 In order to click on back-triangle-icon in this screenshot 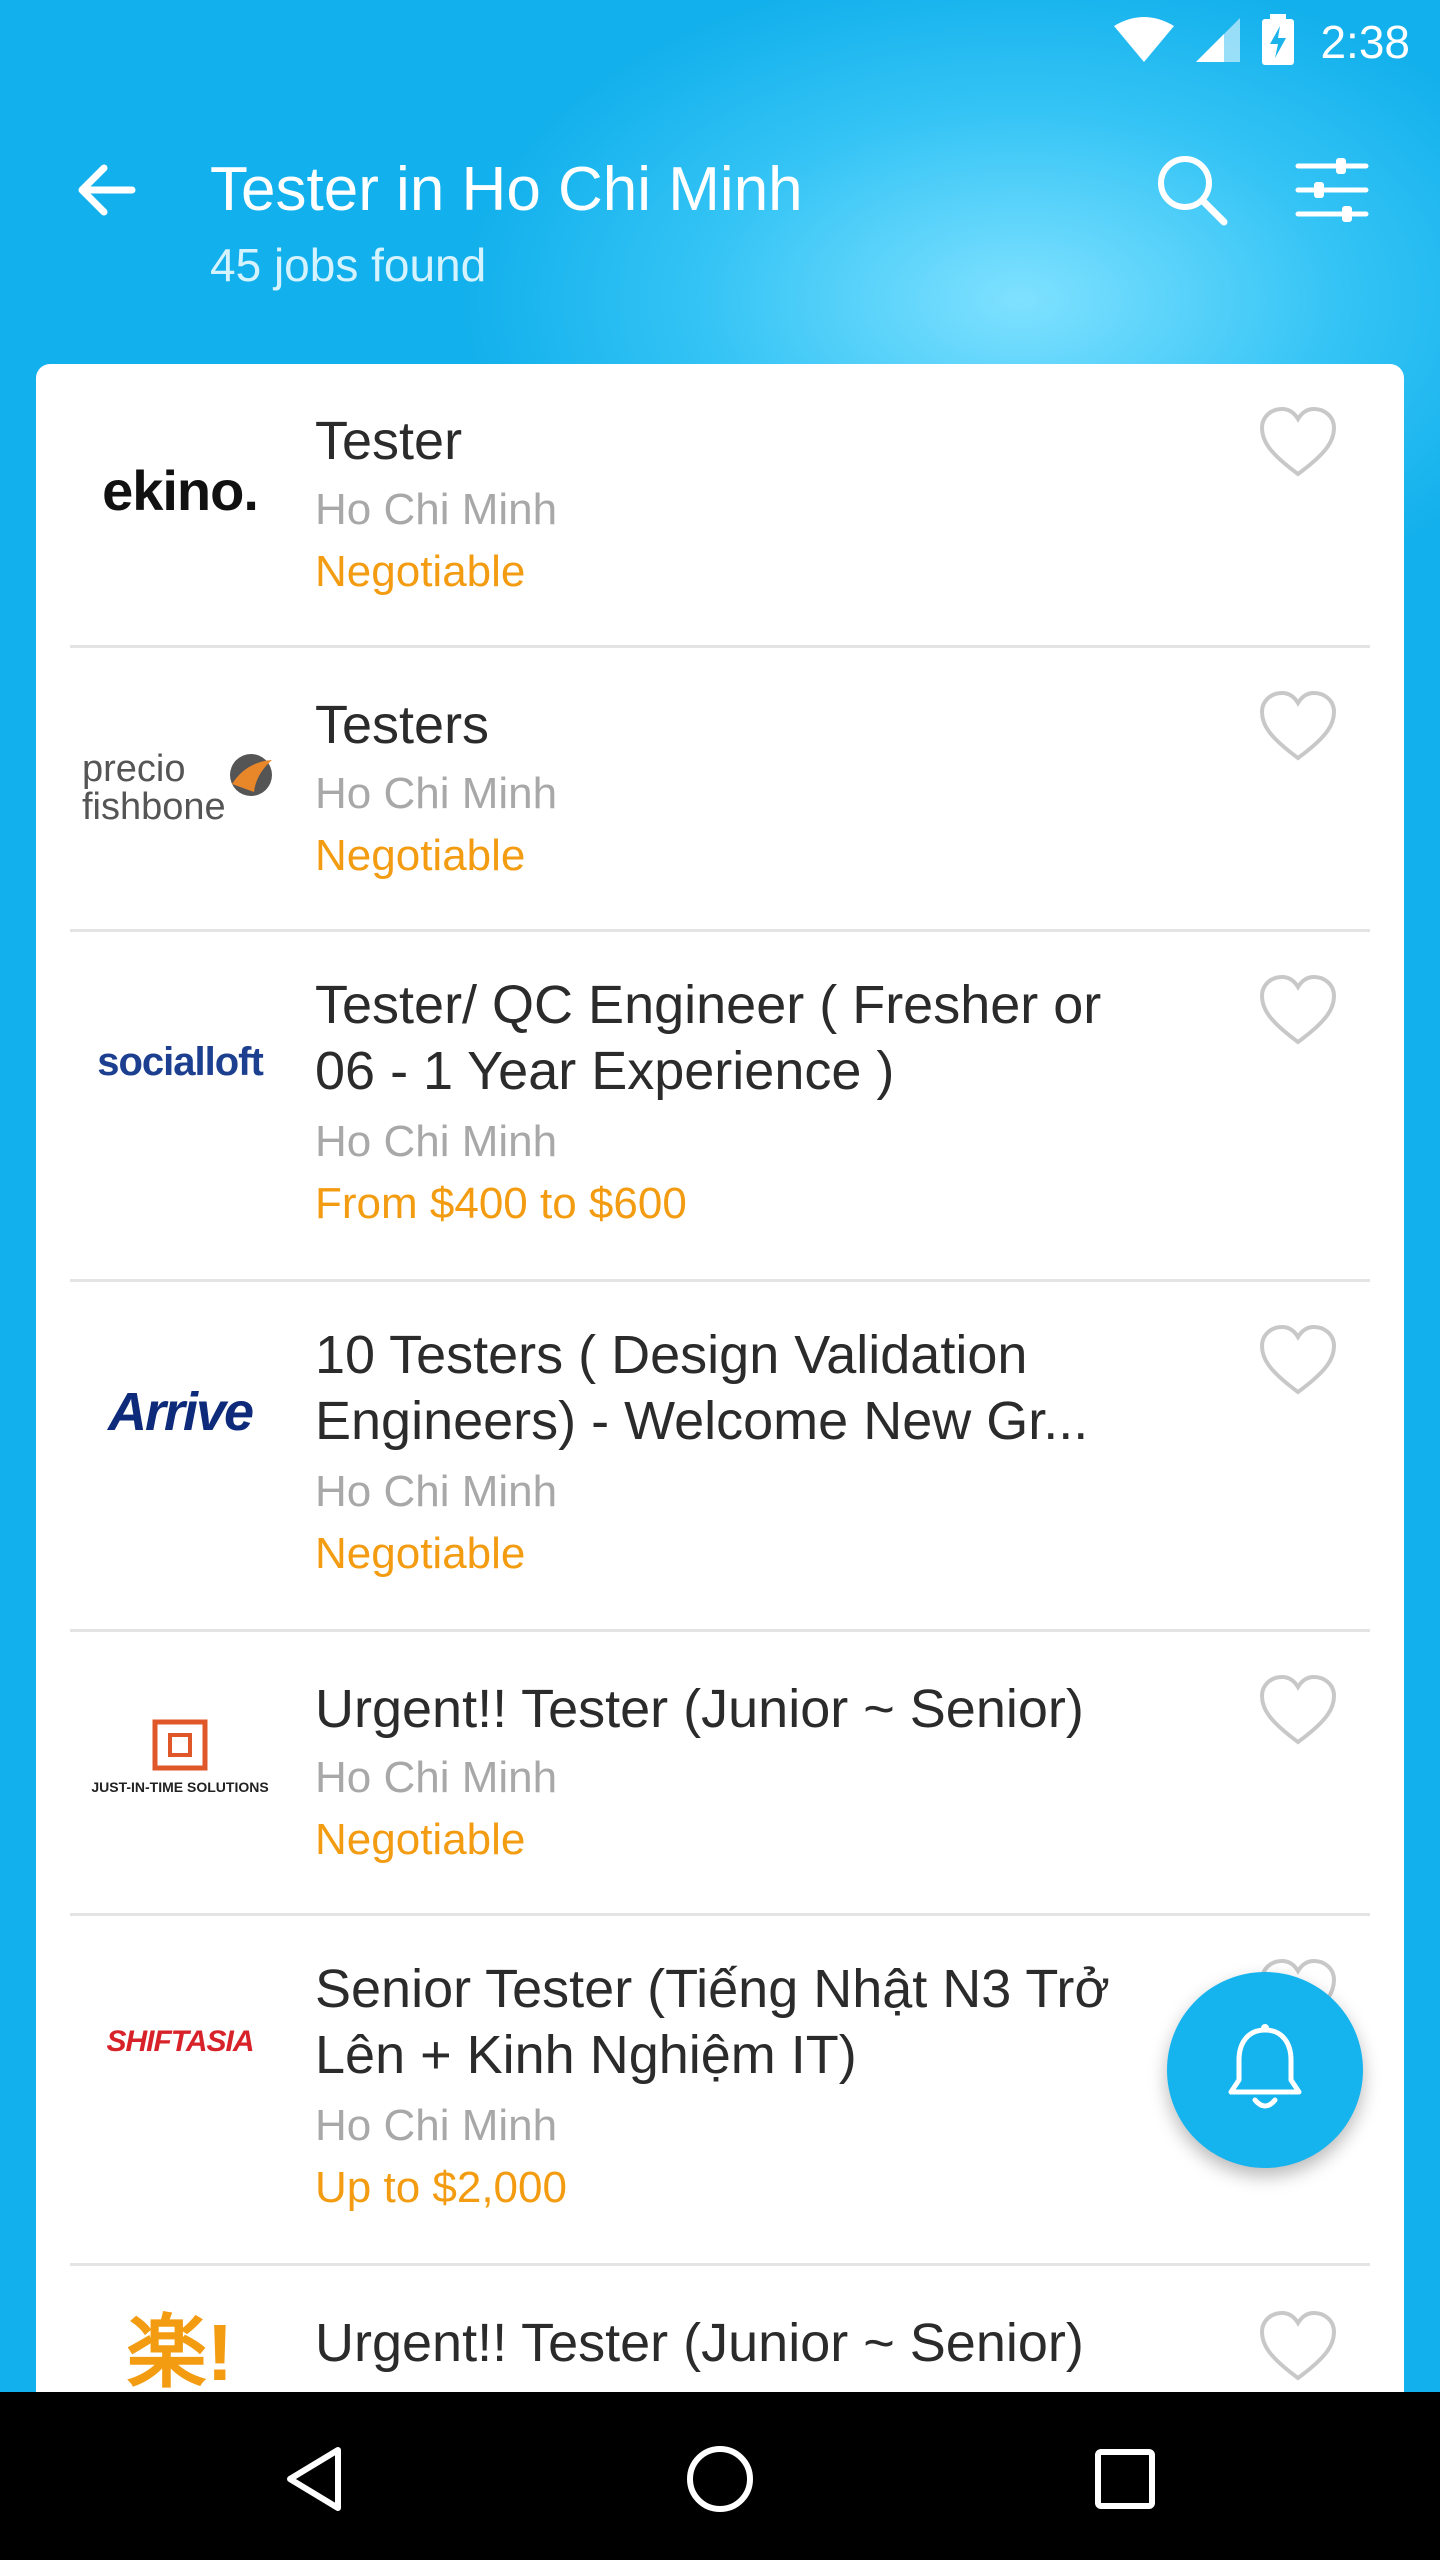, I will do `click(315, 2479)`.